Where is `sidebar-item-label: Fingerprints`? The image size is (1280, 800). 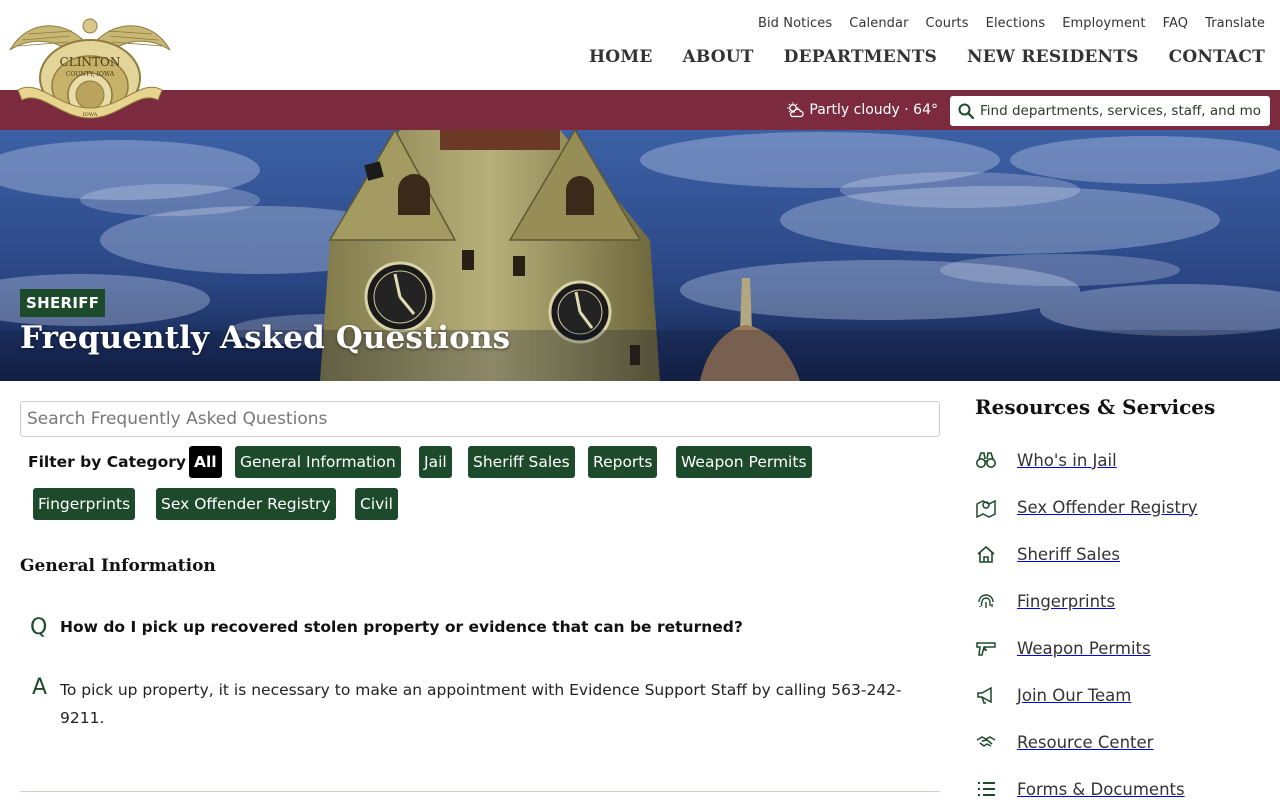
sidebar-item-label: Fingerprints is located at coordinates (1066, 601).